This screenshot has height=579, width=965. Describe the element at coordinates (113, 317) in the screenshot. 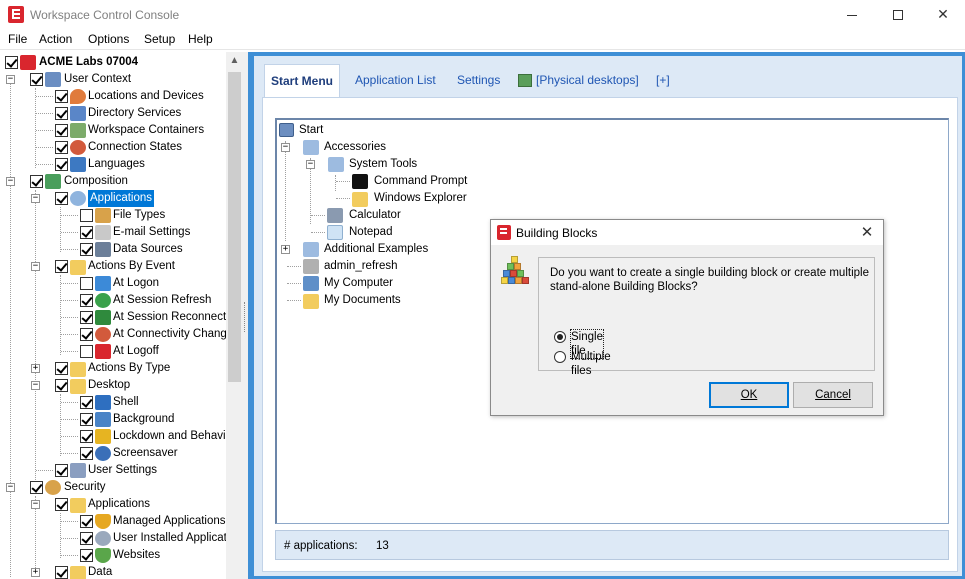

I see `tree-item-at-session-reconnect: At Session Reconnect` at that location.